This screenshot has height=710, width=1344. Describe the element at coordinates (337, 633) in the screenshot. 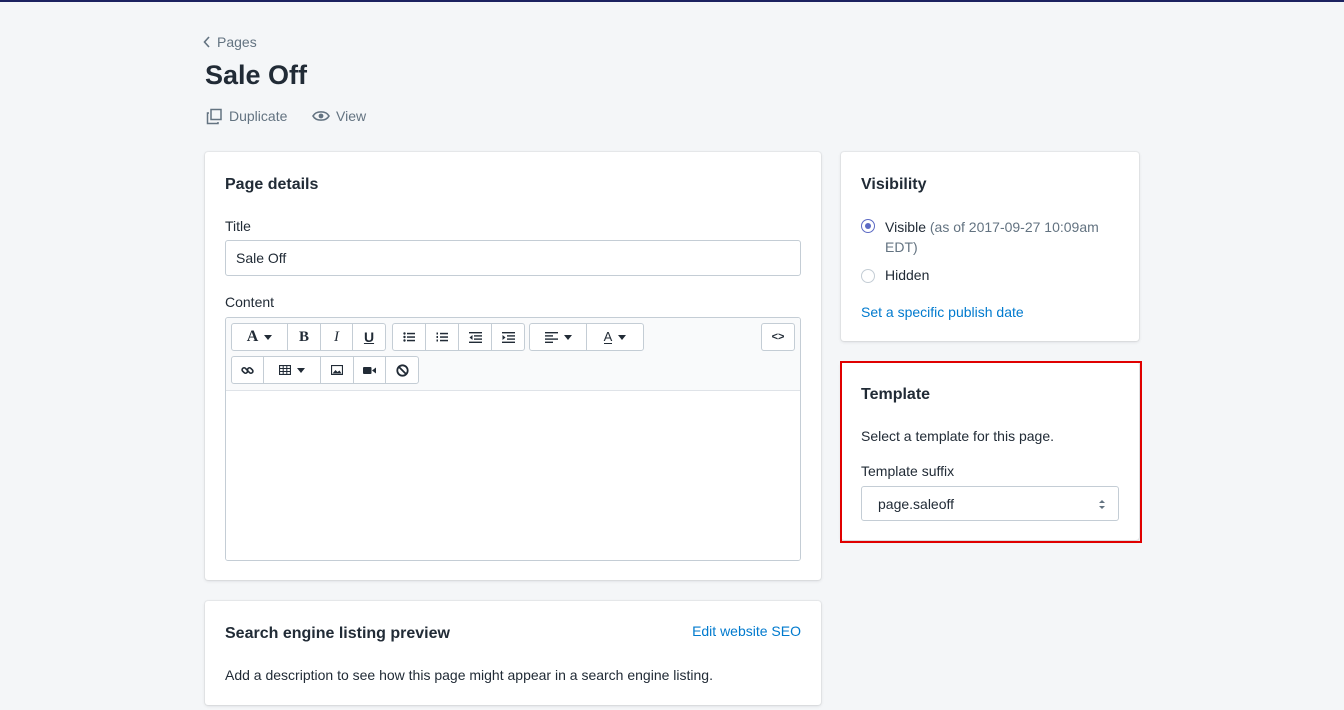

I see `seo-heading: Search engine listing preview` at that location.